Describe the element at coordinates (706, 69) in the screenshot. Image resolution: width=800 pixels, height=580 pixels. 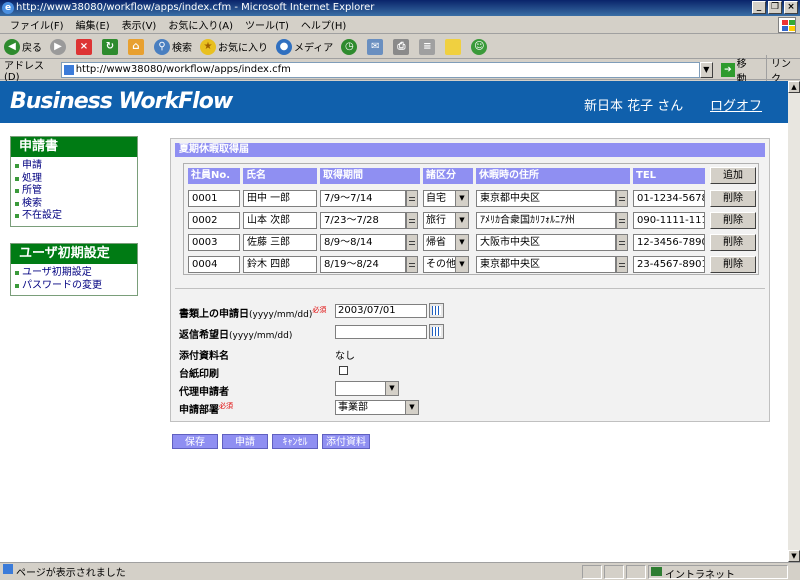
I see `address-dropdown: ▼` at that location.